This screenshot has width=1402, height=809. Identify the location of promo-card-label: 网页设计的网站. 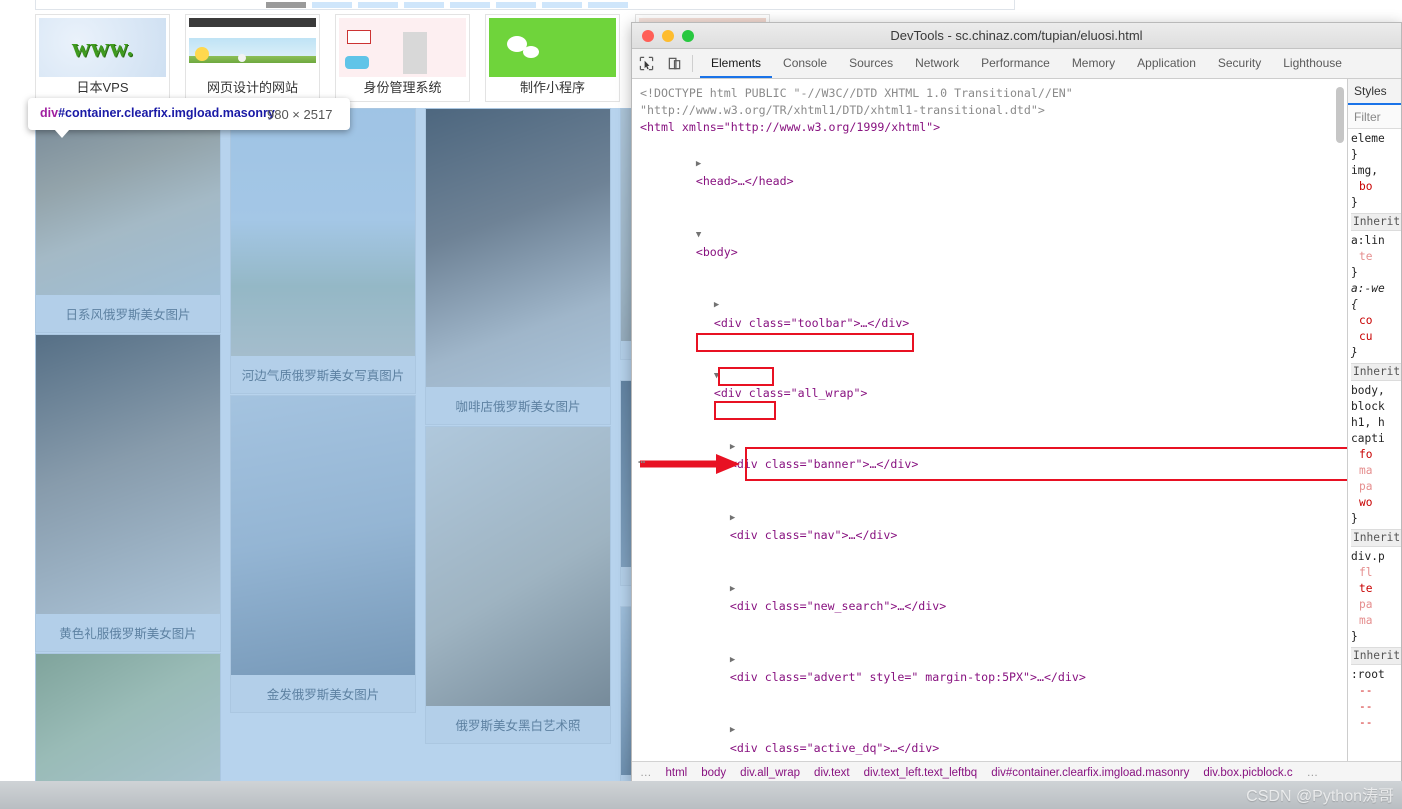
(252, 87).